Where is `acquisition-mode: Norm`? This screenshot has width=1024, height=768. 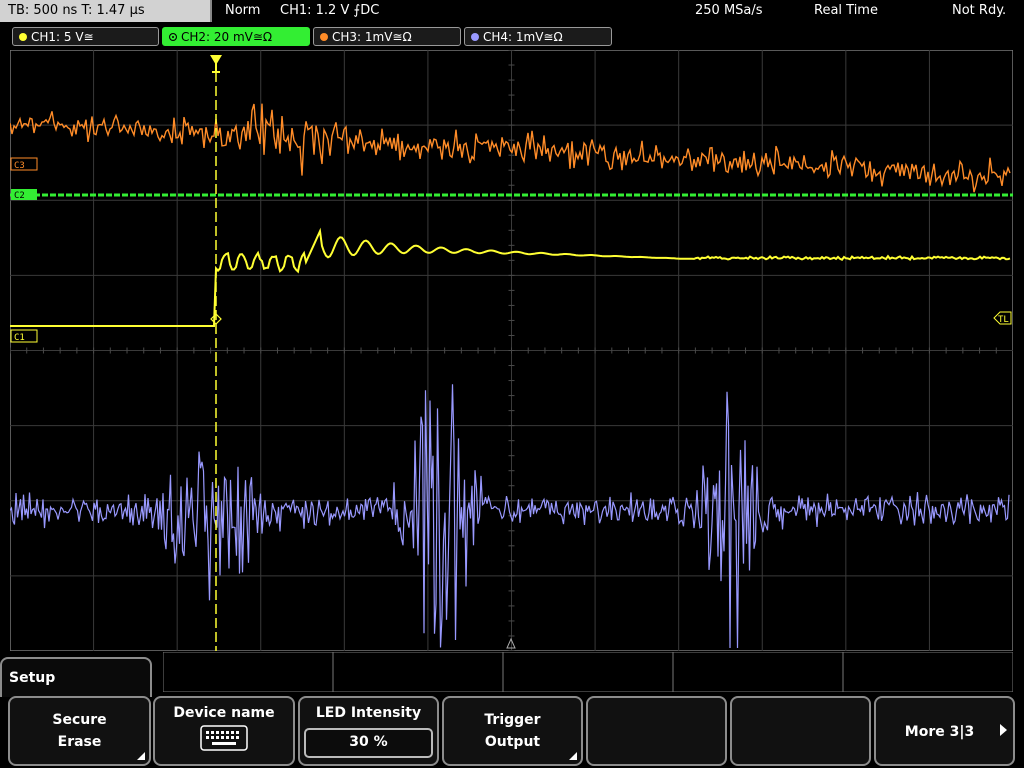 acquisition-mode: Norm is located at coordinates (242, 11).